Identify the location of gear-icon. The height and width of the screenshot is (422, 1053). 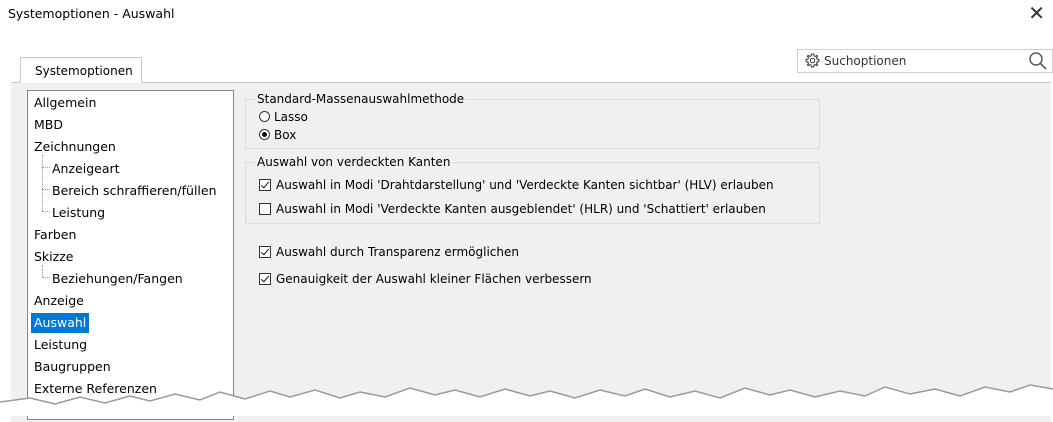
(812, 62).